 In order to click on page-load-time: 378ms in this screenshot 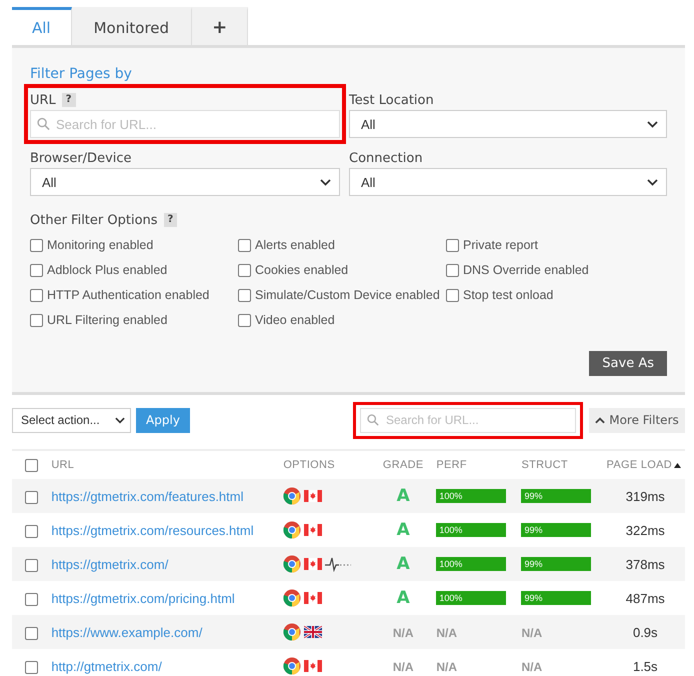, I will do `click(645, 564)`.